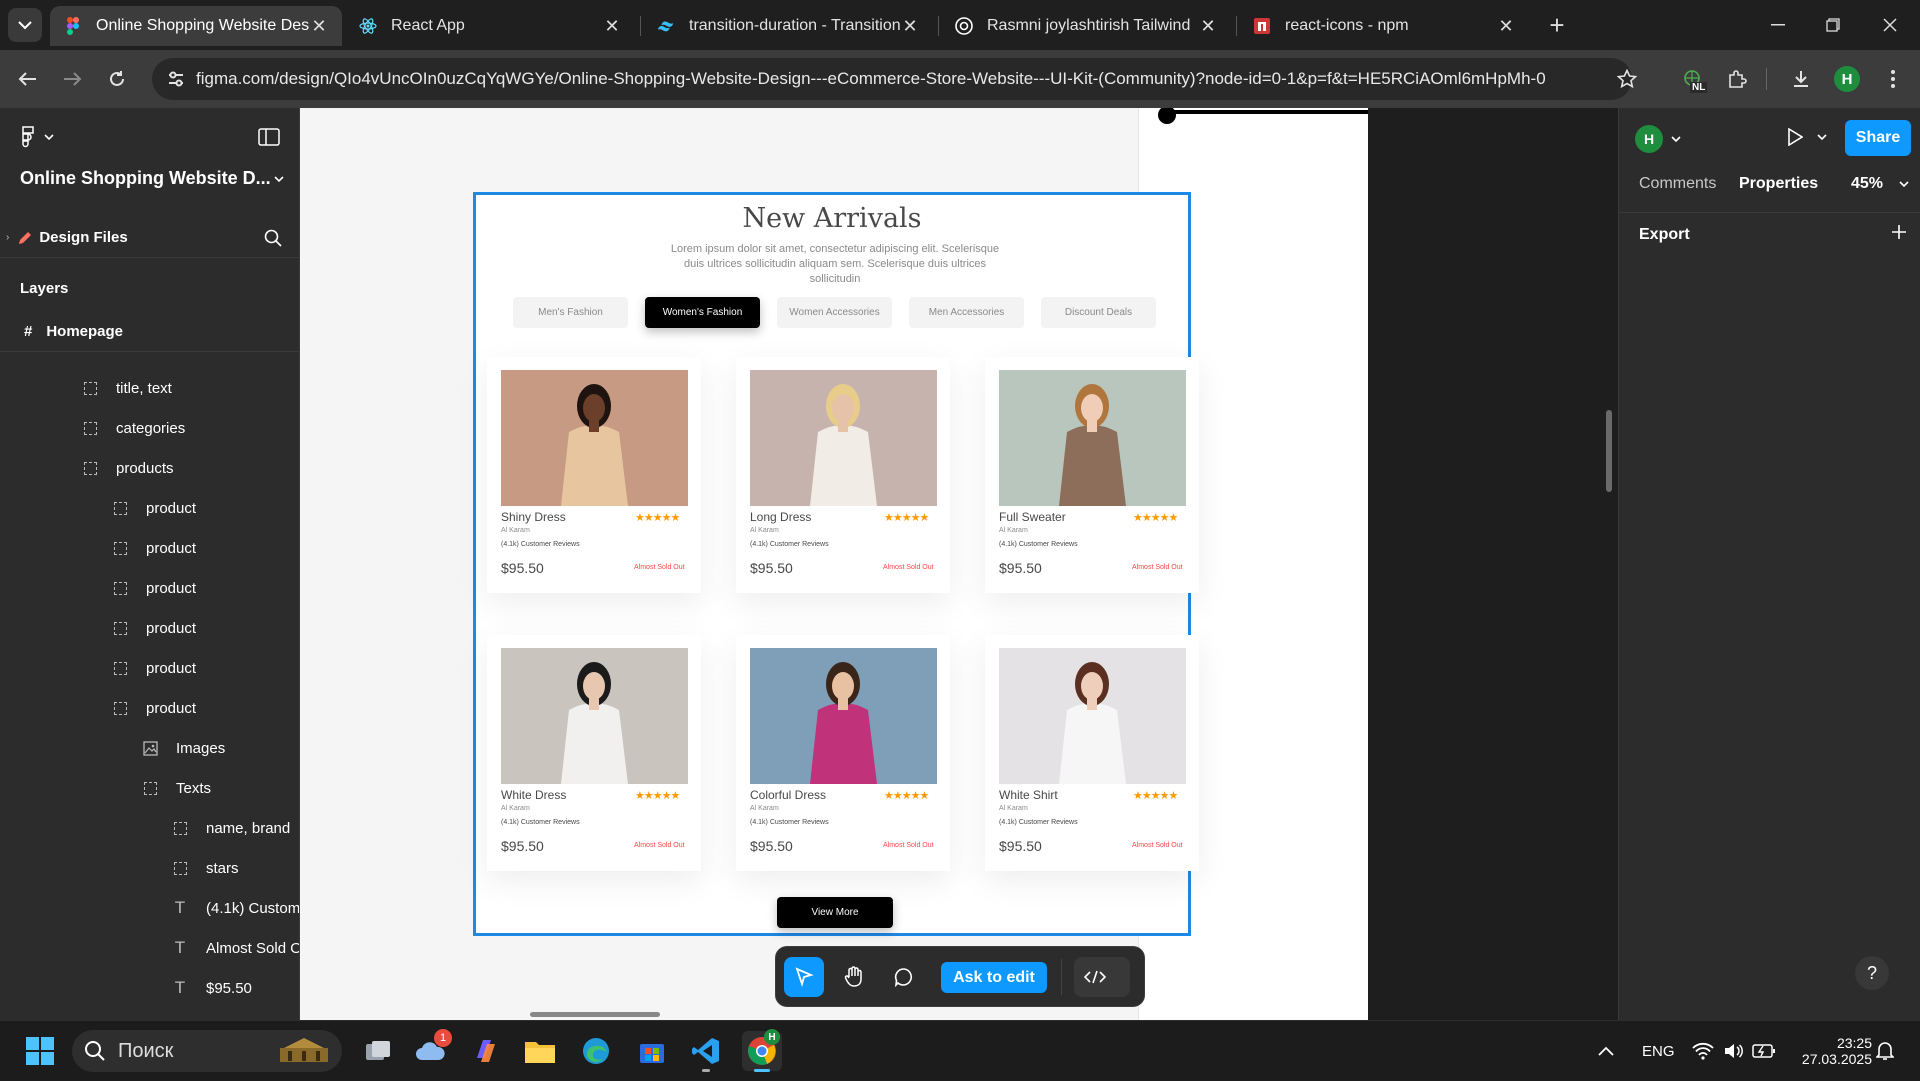 The image size is (1920, 1081). Describe the element at coordinates (1086, 26) in the screenshot. I see `browser-tab: Rasmni joylashtirish Tailwind ✕` at that location.